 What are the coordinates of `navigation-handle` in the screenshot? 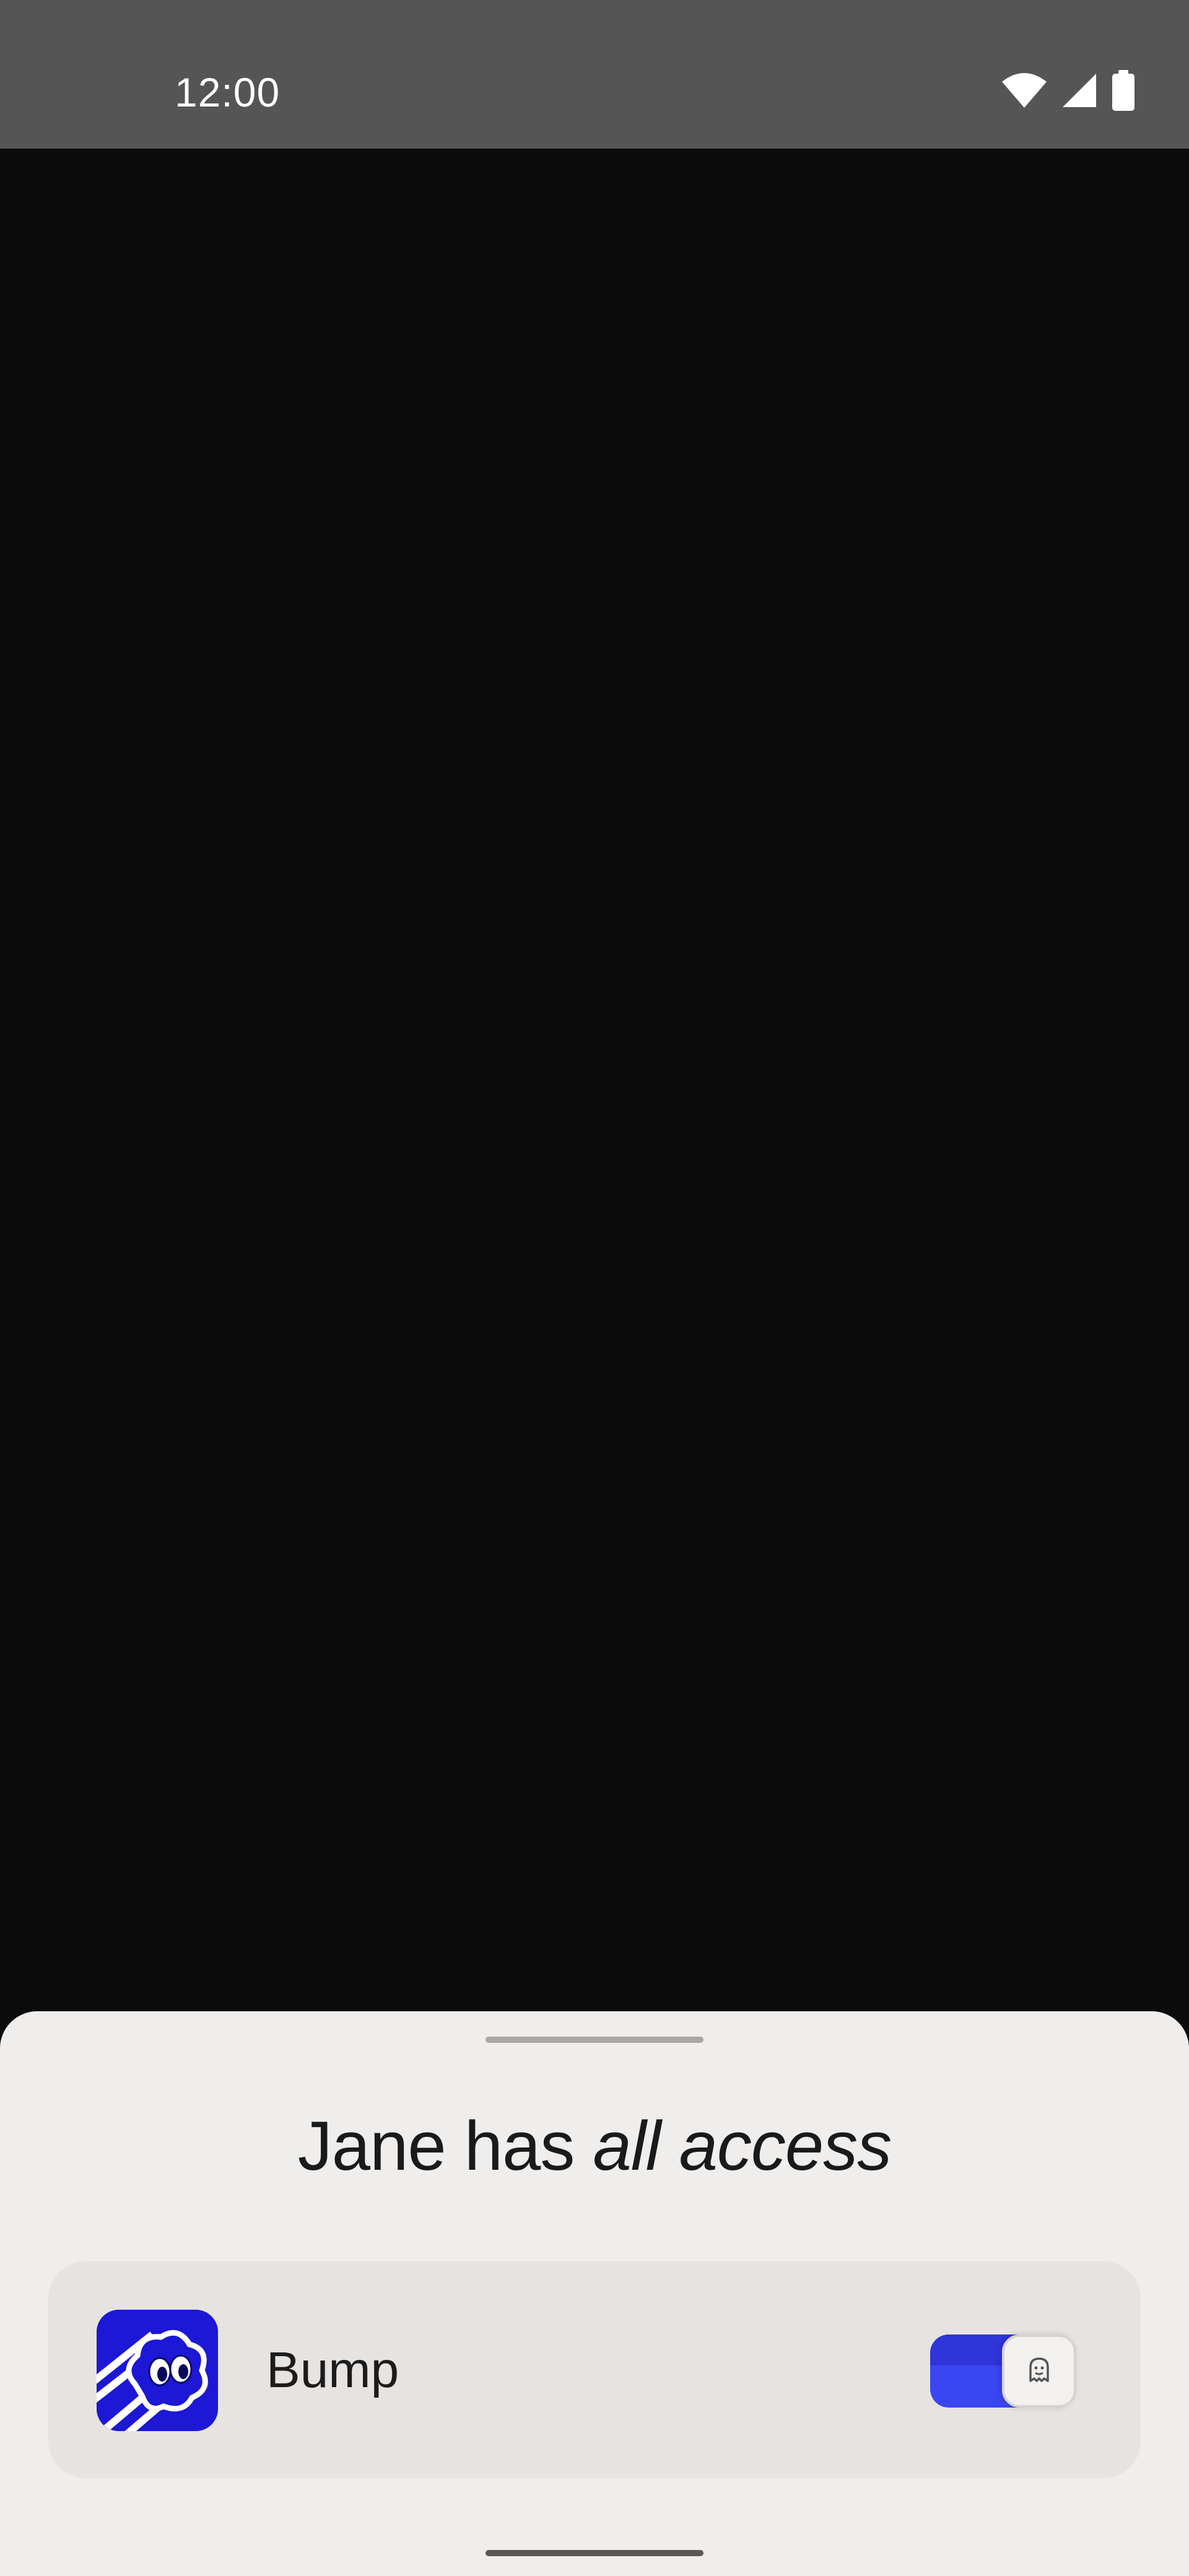 It's located at (594, 2553).